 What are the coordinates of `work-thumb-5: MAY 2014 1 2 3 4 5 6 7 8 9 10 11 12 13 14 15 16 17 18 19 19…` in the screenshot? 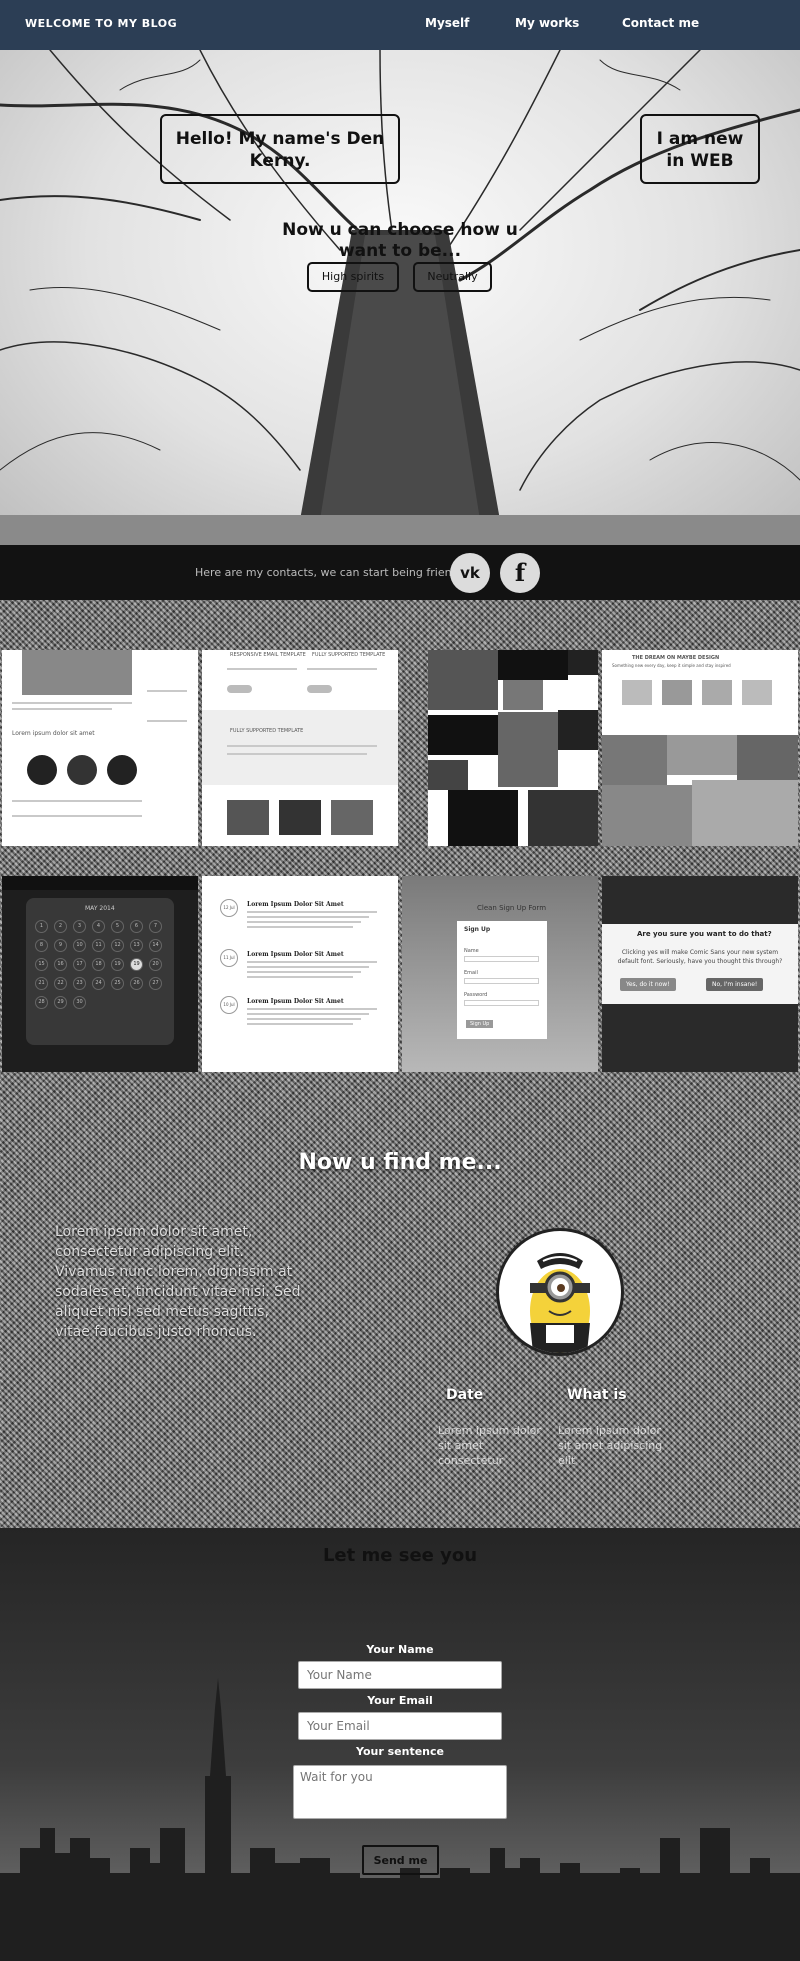 It's located at (100, 974).